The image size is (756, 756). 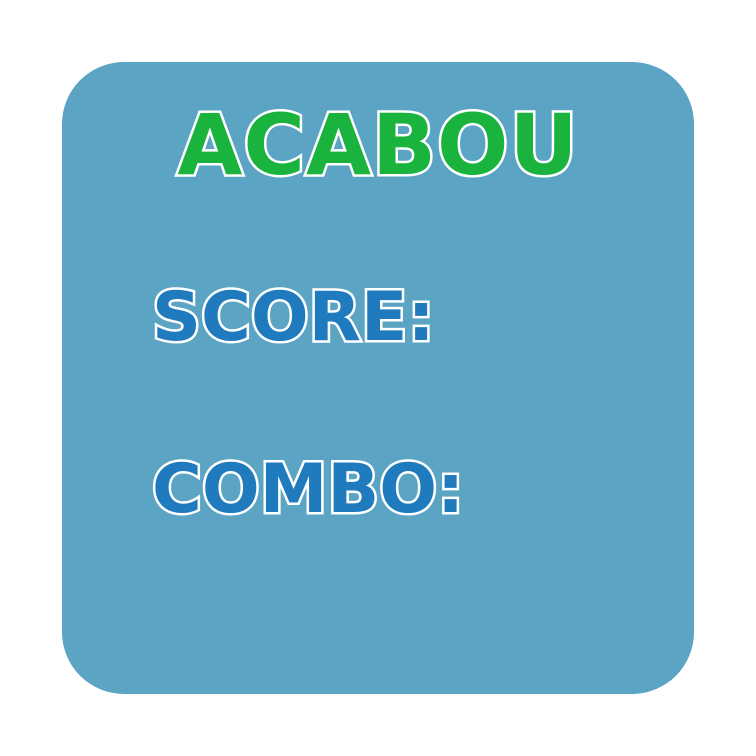 What do you see at coordinates (294, 317) in the screenshot?
I see `score-label: SCORE:` at bounding box center [294, 317].